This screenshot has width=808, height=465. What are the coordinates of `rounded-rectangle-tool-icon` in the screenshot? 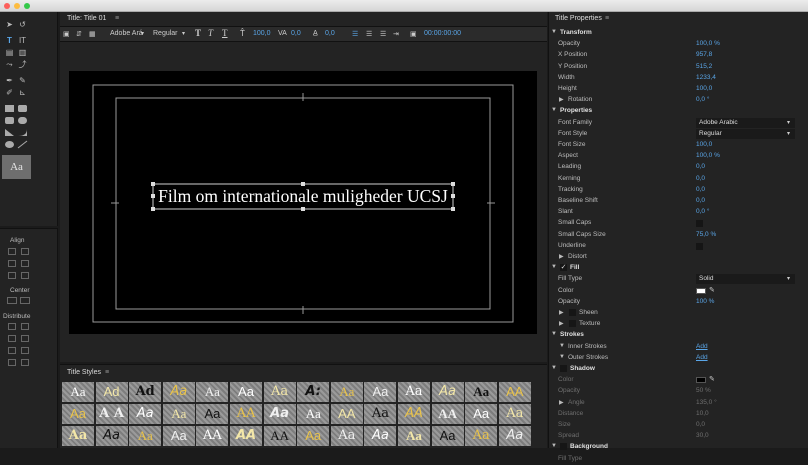 It's located at (9, 120).